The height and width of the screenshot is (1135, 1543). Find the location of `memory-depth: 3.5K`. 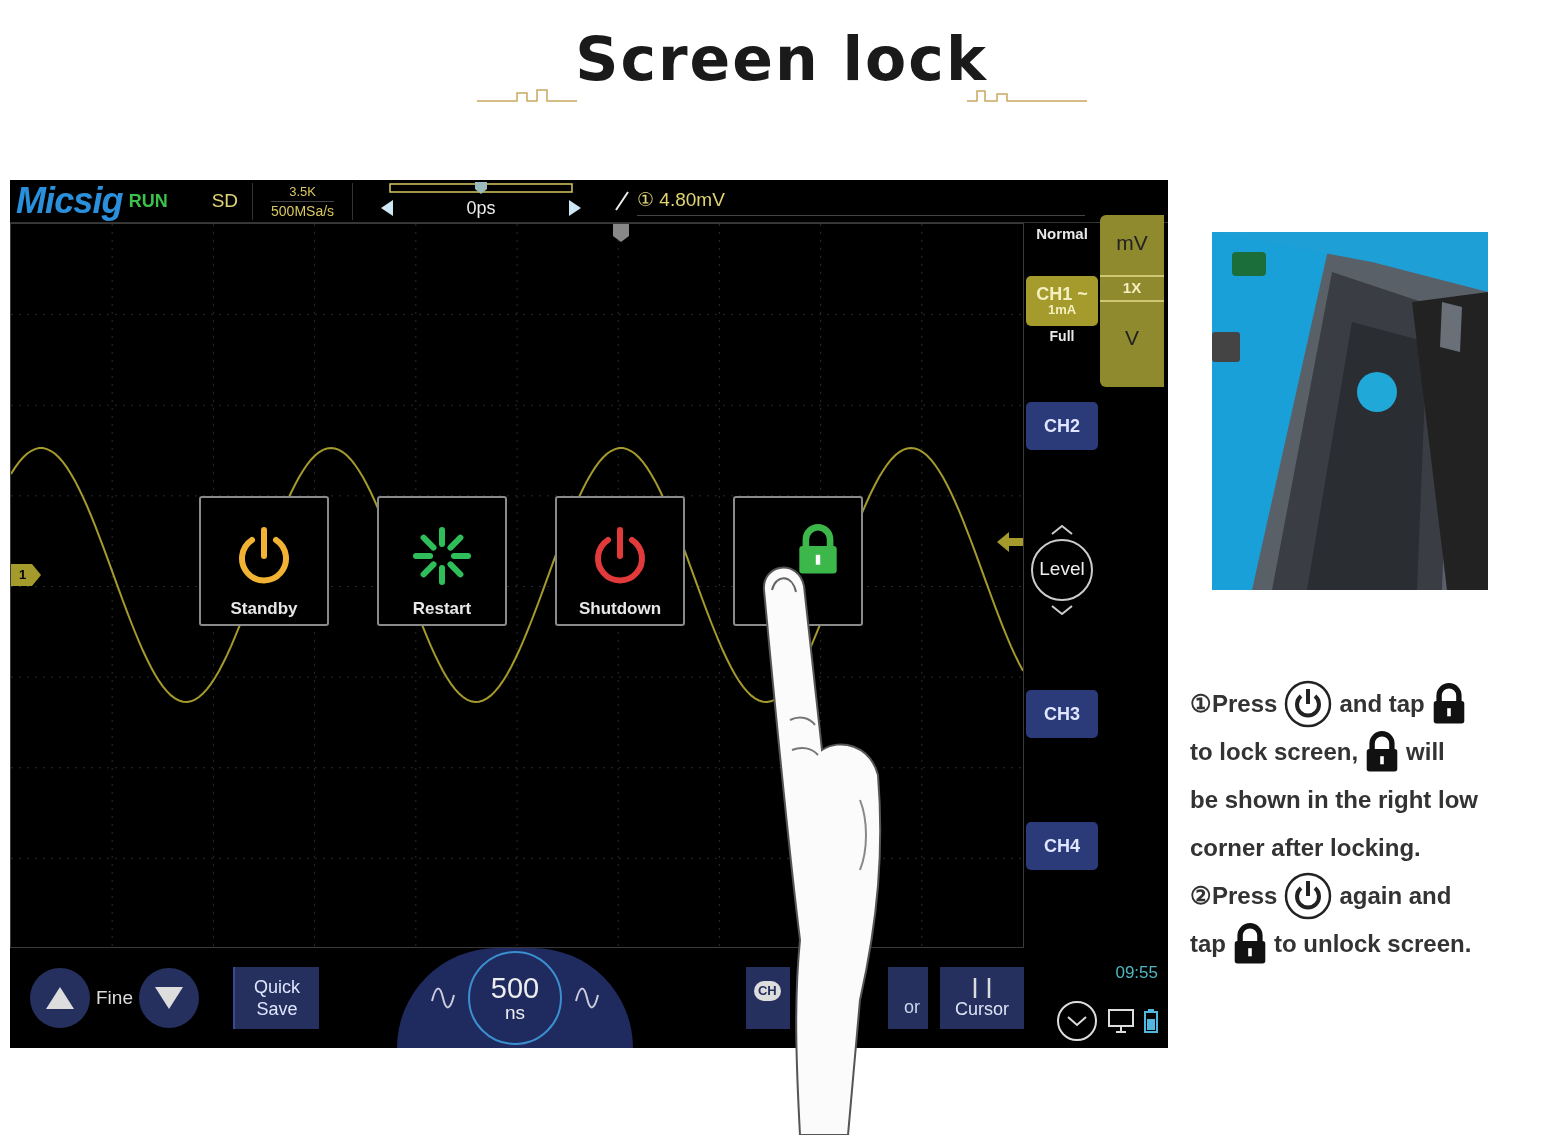

memory-depth: 3.5K is located at coordinates (302, 191).